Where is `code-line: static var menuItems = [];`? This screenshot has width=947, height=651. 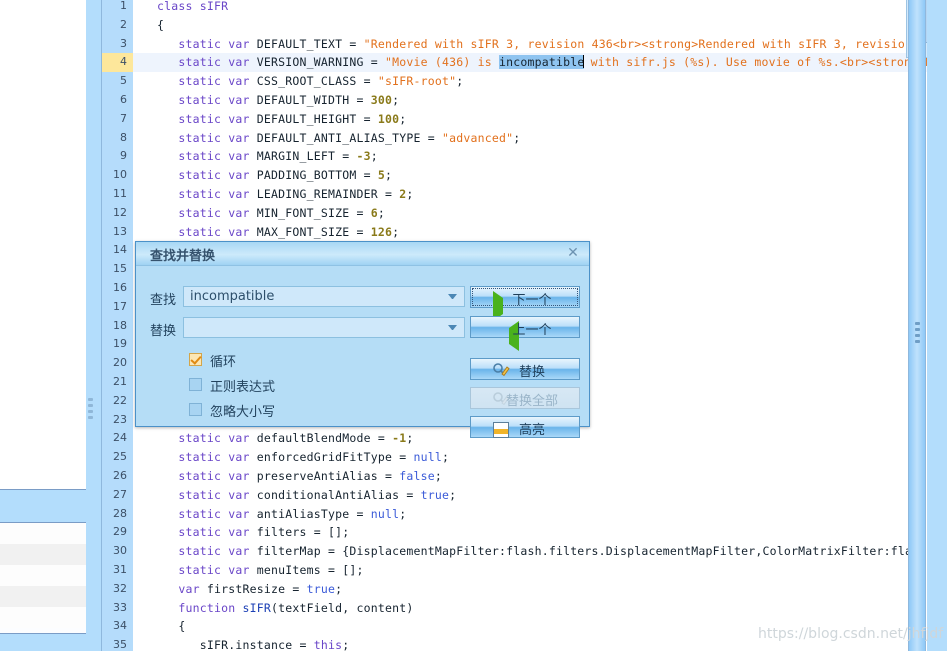 code-line: static var menuItems = []; is located at coordinates (536, 570).